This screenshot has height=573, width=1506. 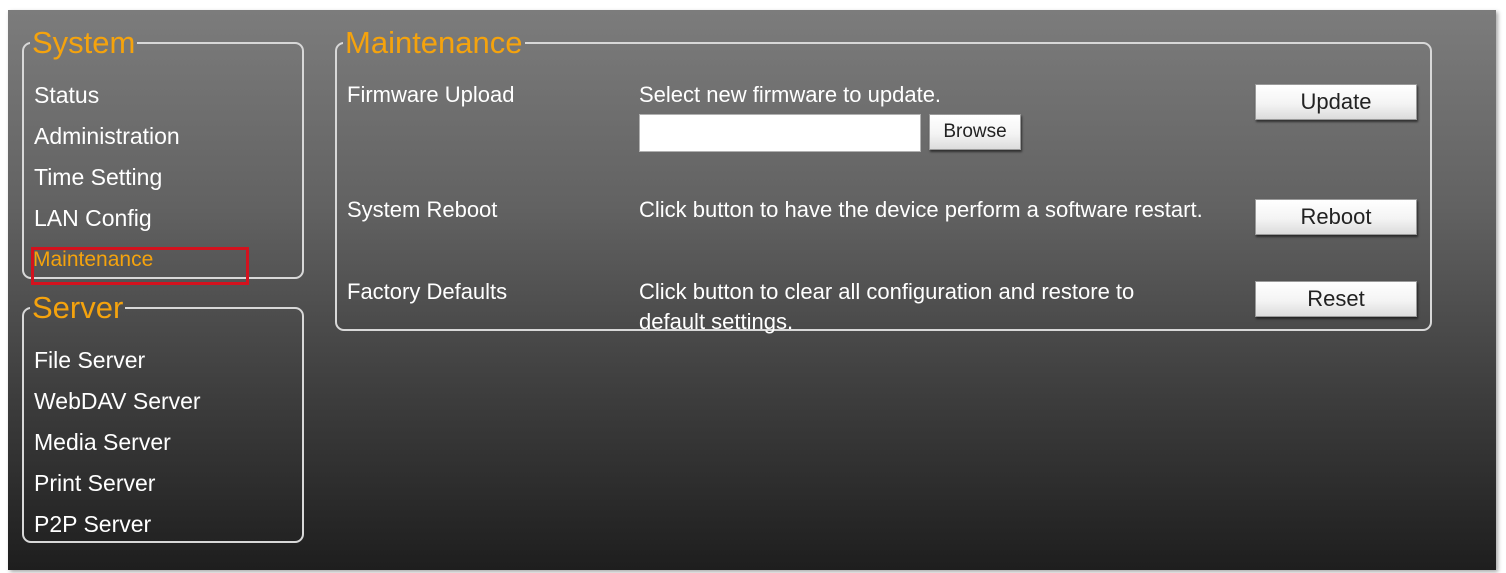 I want to click on reboot-button: Reboot, so click(x=1336, y=217).